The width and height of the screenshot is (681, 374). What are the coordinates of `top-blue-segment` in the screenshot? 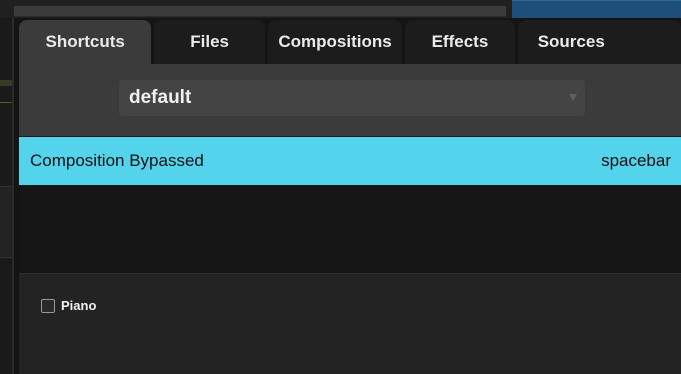 It's located at (596, 9).